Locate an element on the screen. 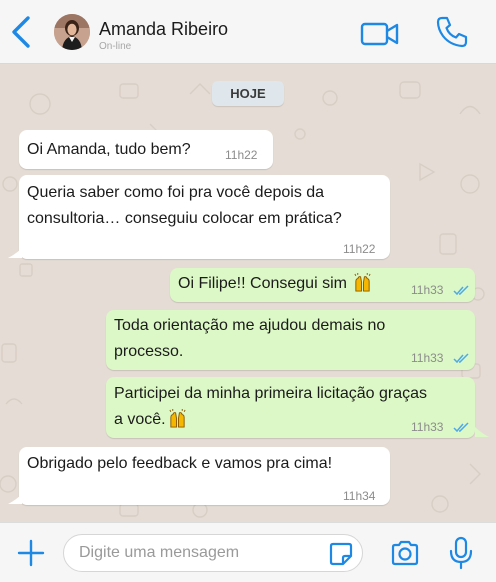 The width and height of the screenshot is (496, 582). message-composer is located at coordinates (248, 552).